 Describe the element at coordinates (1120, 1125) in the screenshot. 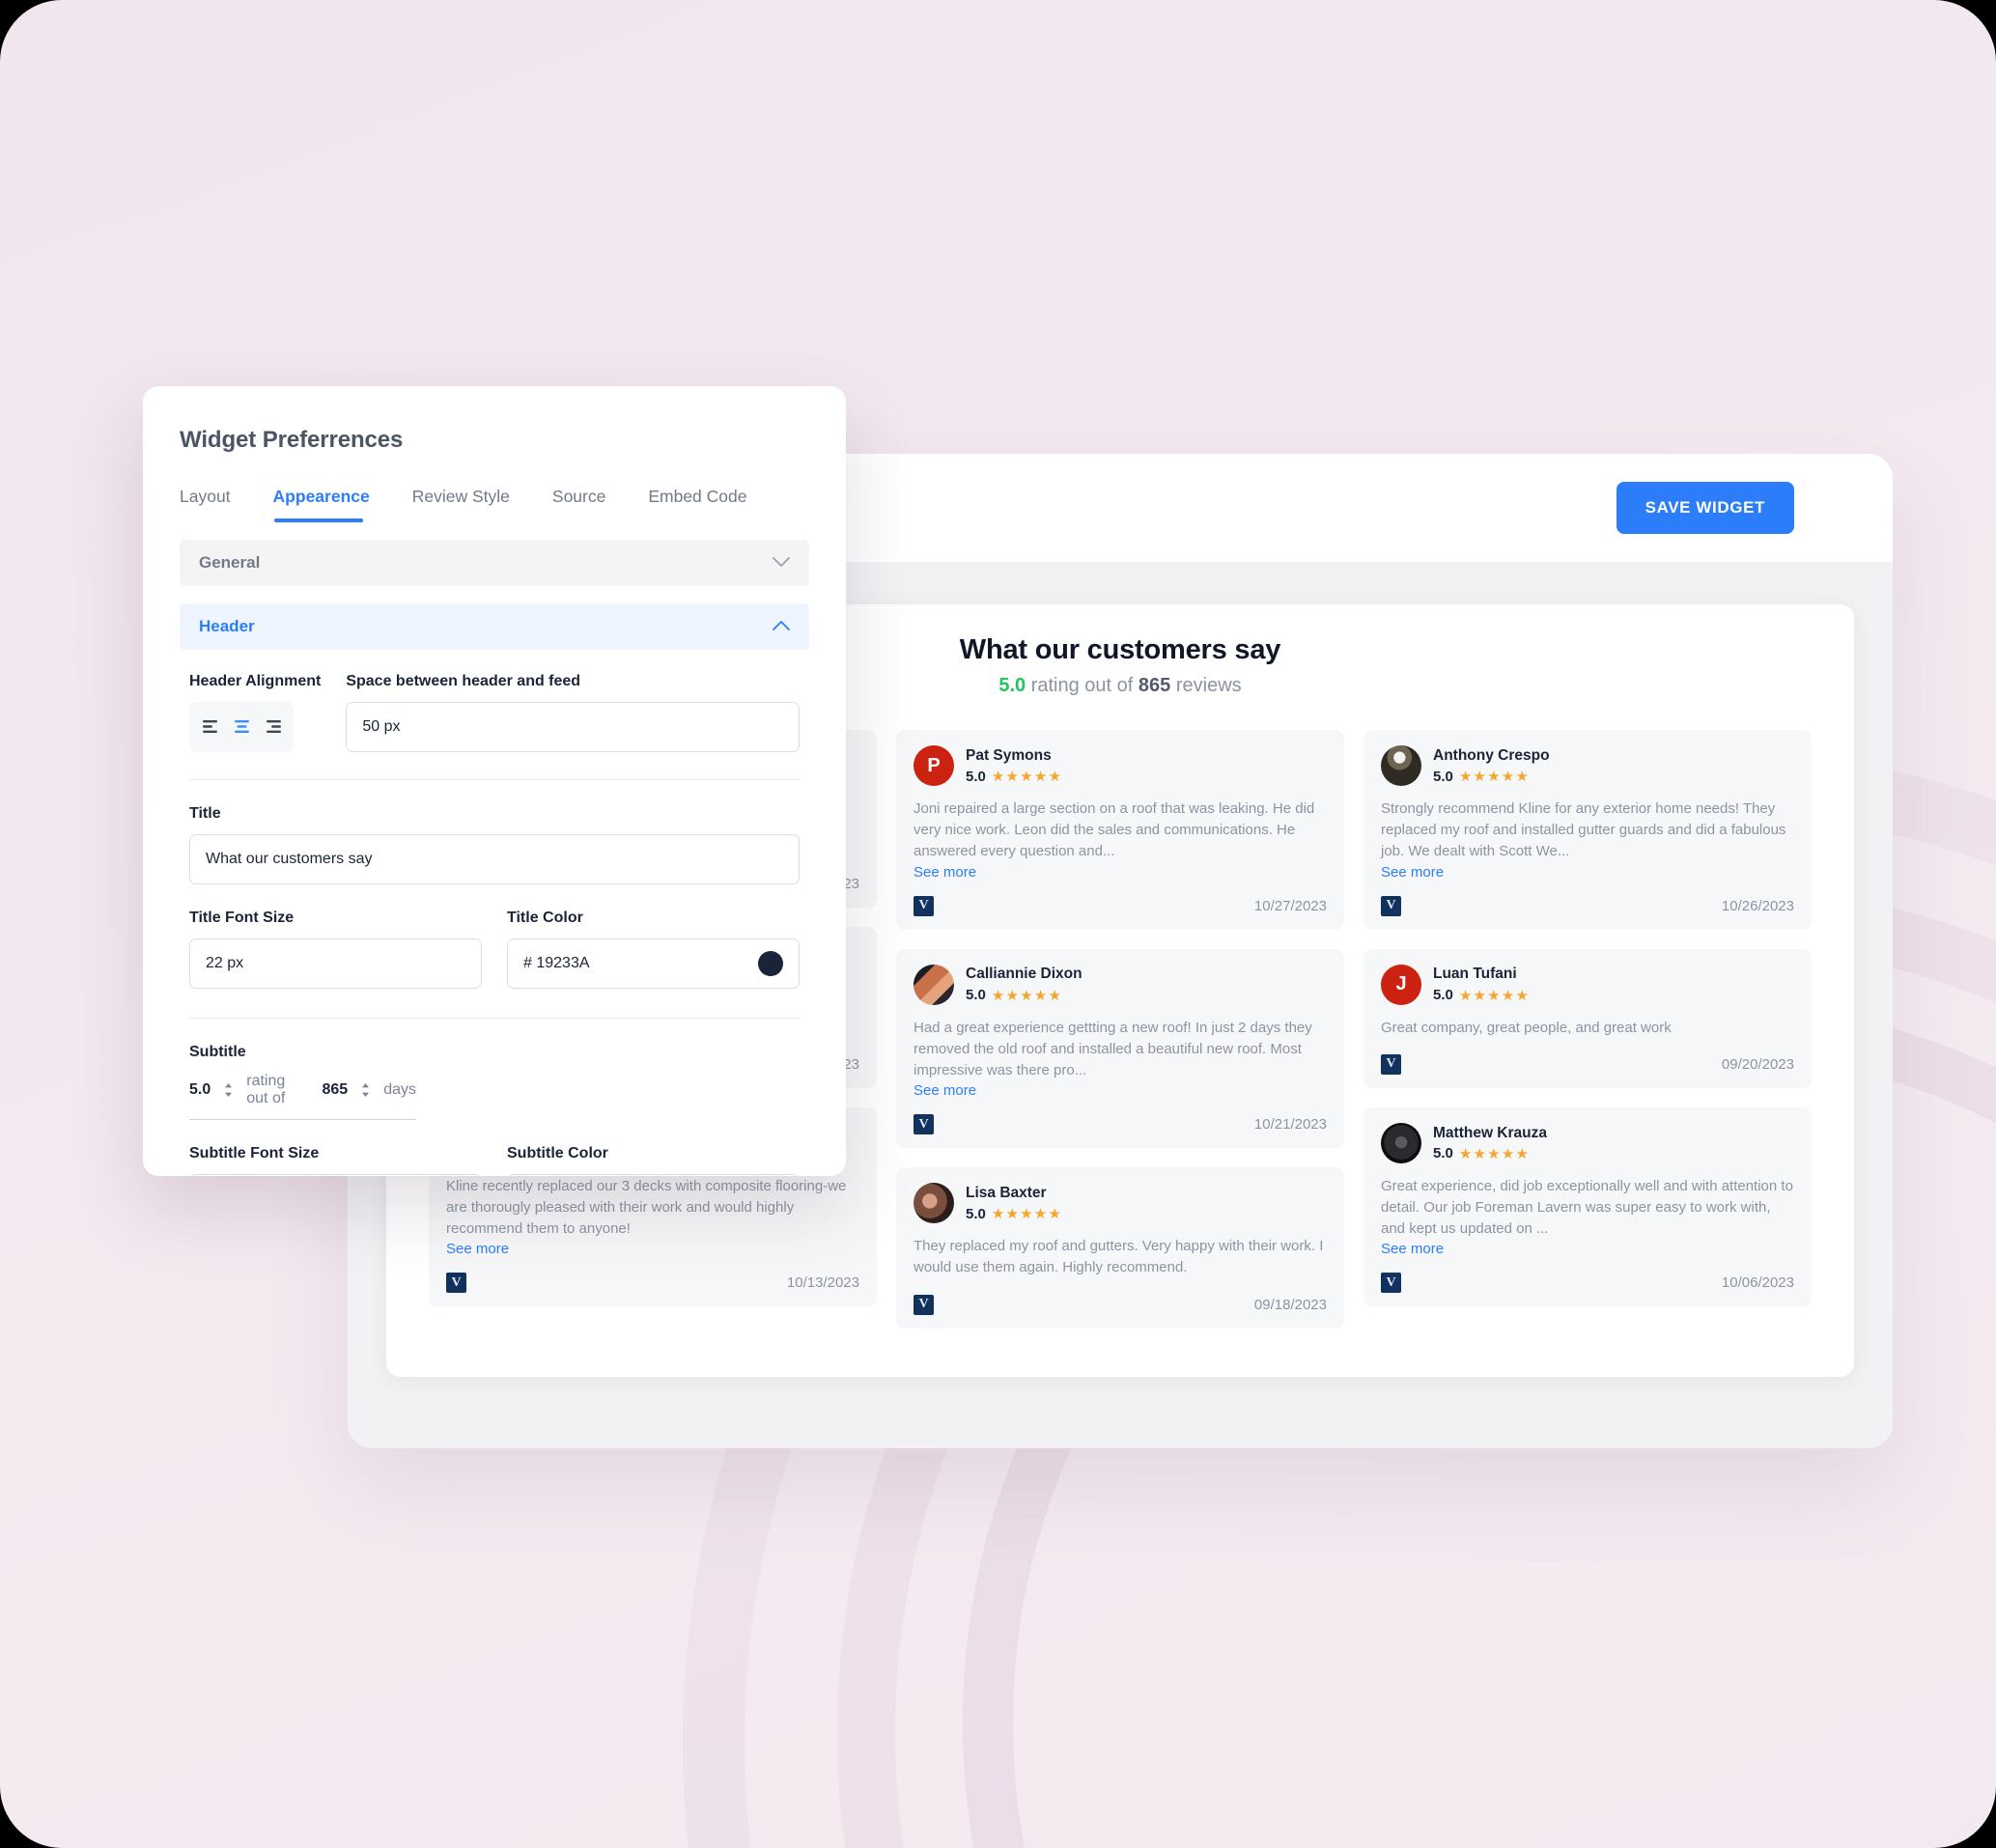

I see `review-footer: V 10/21/2023` at that location.